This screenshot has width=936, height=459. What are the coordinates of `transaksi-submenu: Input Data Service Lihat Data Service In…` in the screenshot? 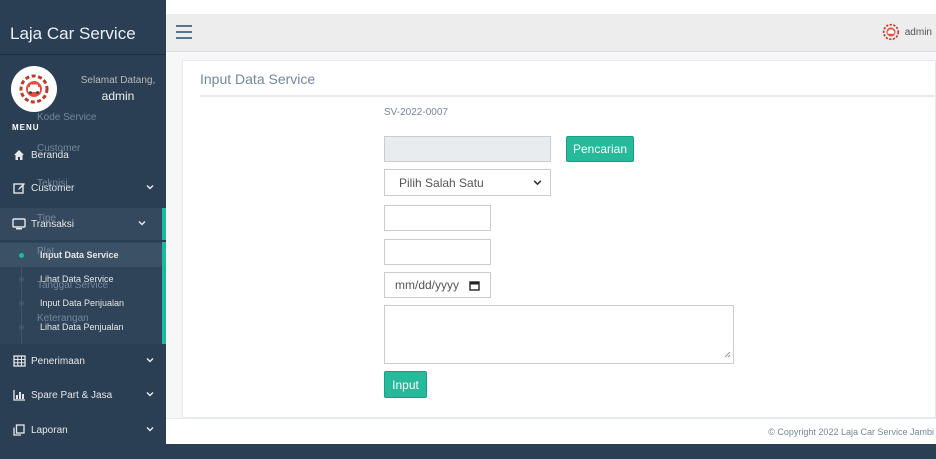 It's located at (83, 293).